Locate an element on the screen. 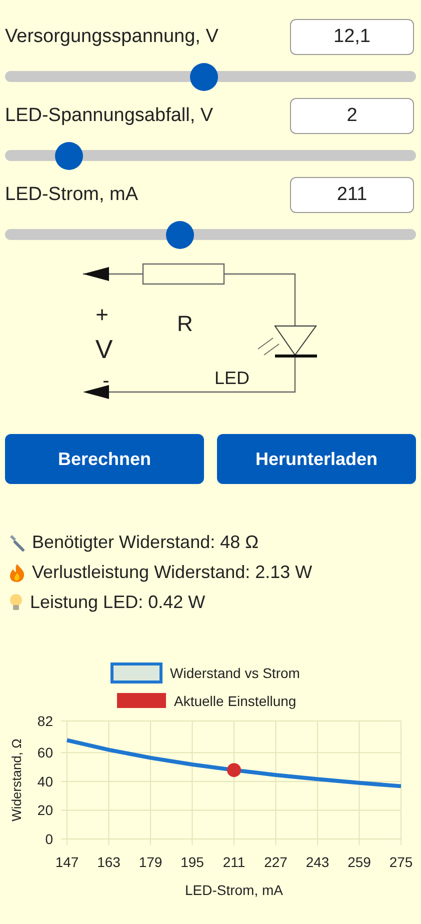 This screenshot has height=924, width=421. field-label: LED-Strom, mA is located at coordinates (71, 194).